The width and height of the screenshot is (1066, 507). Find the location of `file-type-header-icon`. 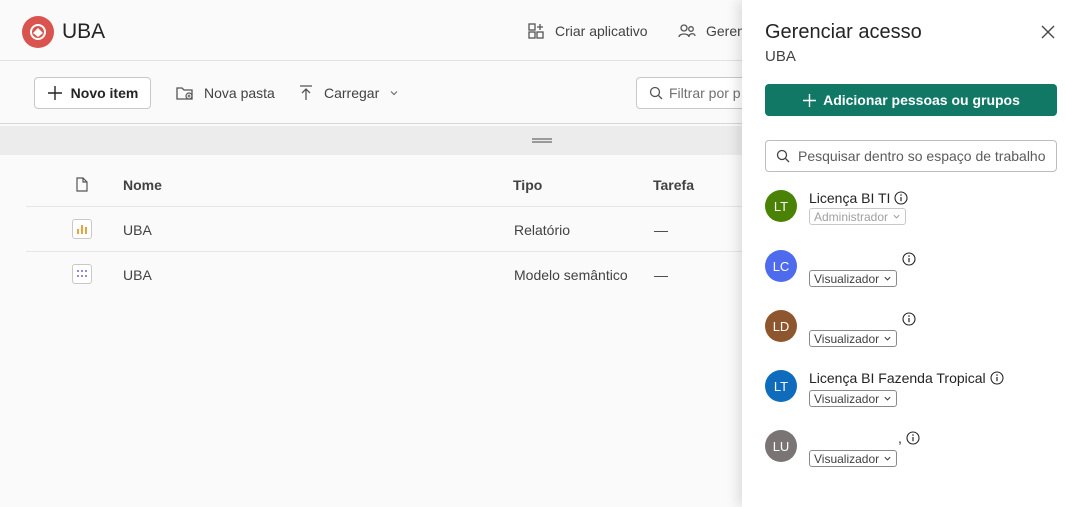

file-type-header-icon is located at coordinates (82, 184).